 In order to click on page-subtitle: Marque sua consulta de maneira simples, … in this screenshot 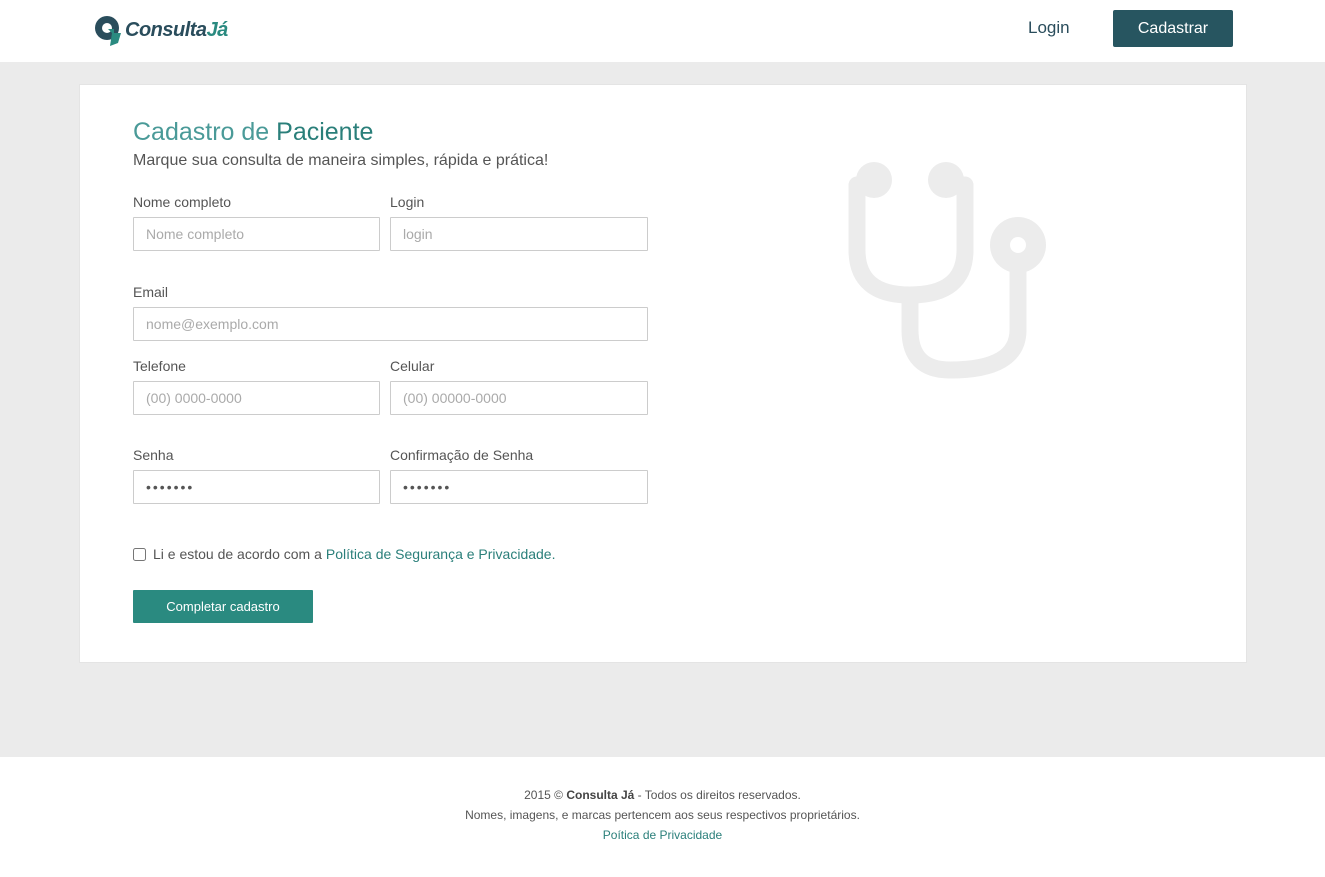, I will do `click(341, 160)`.